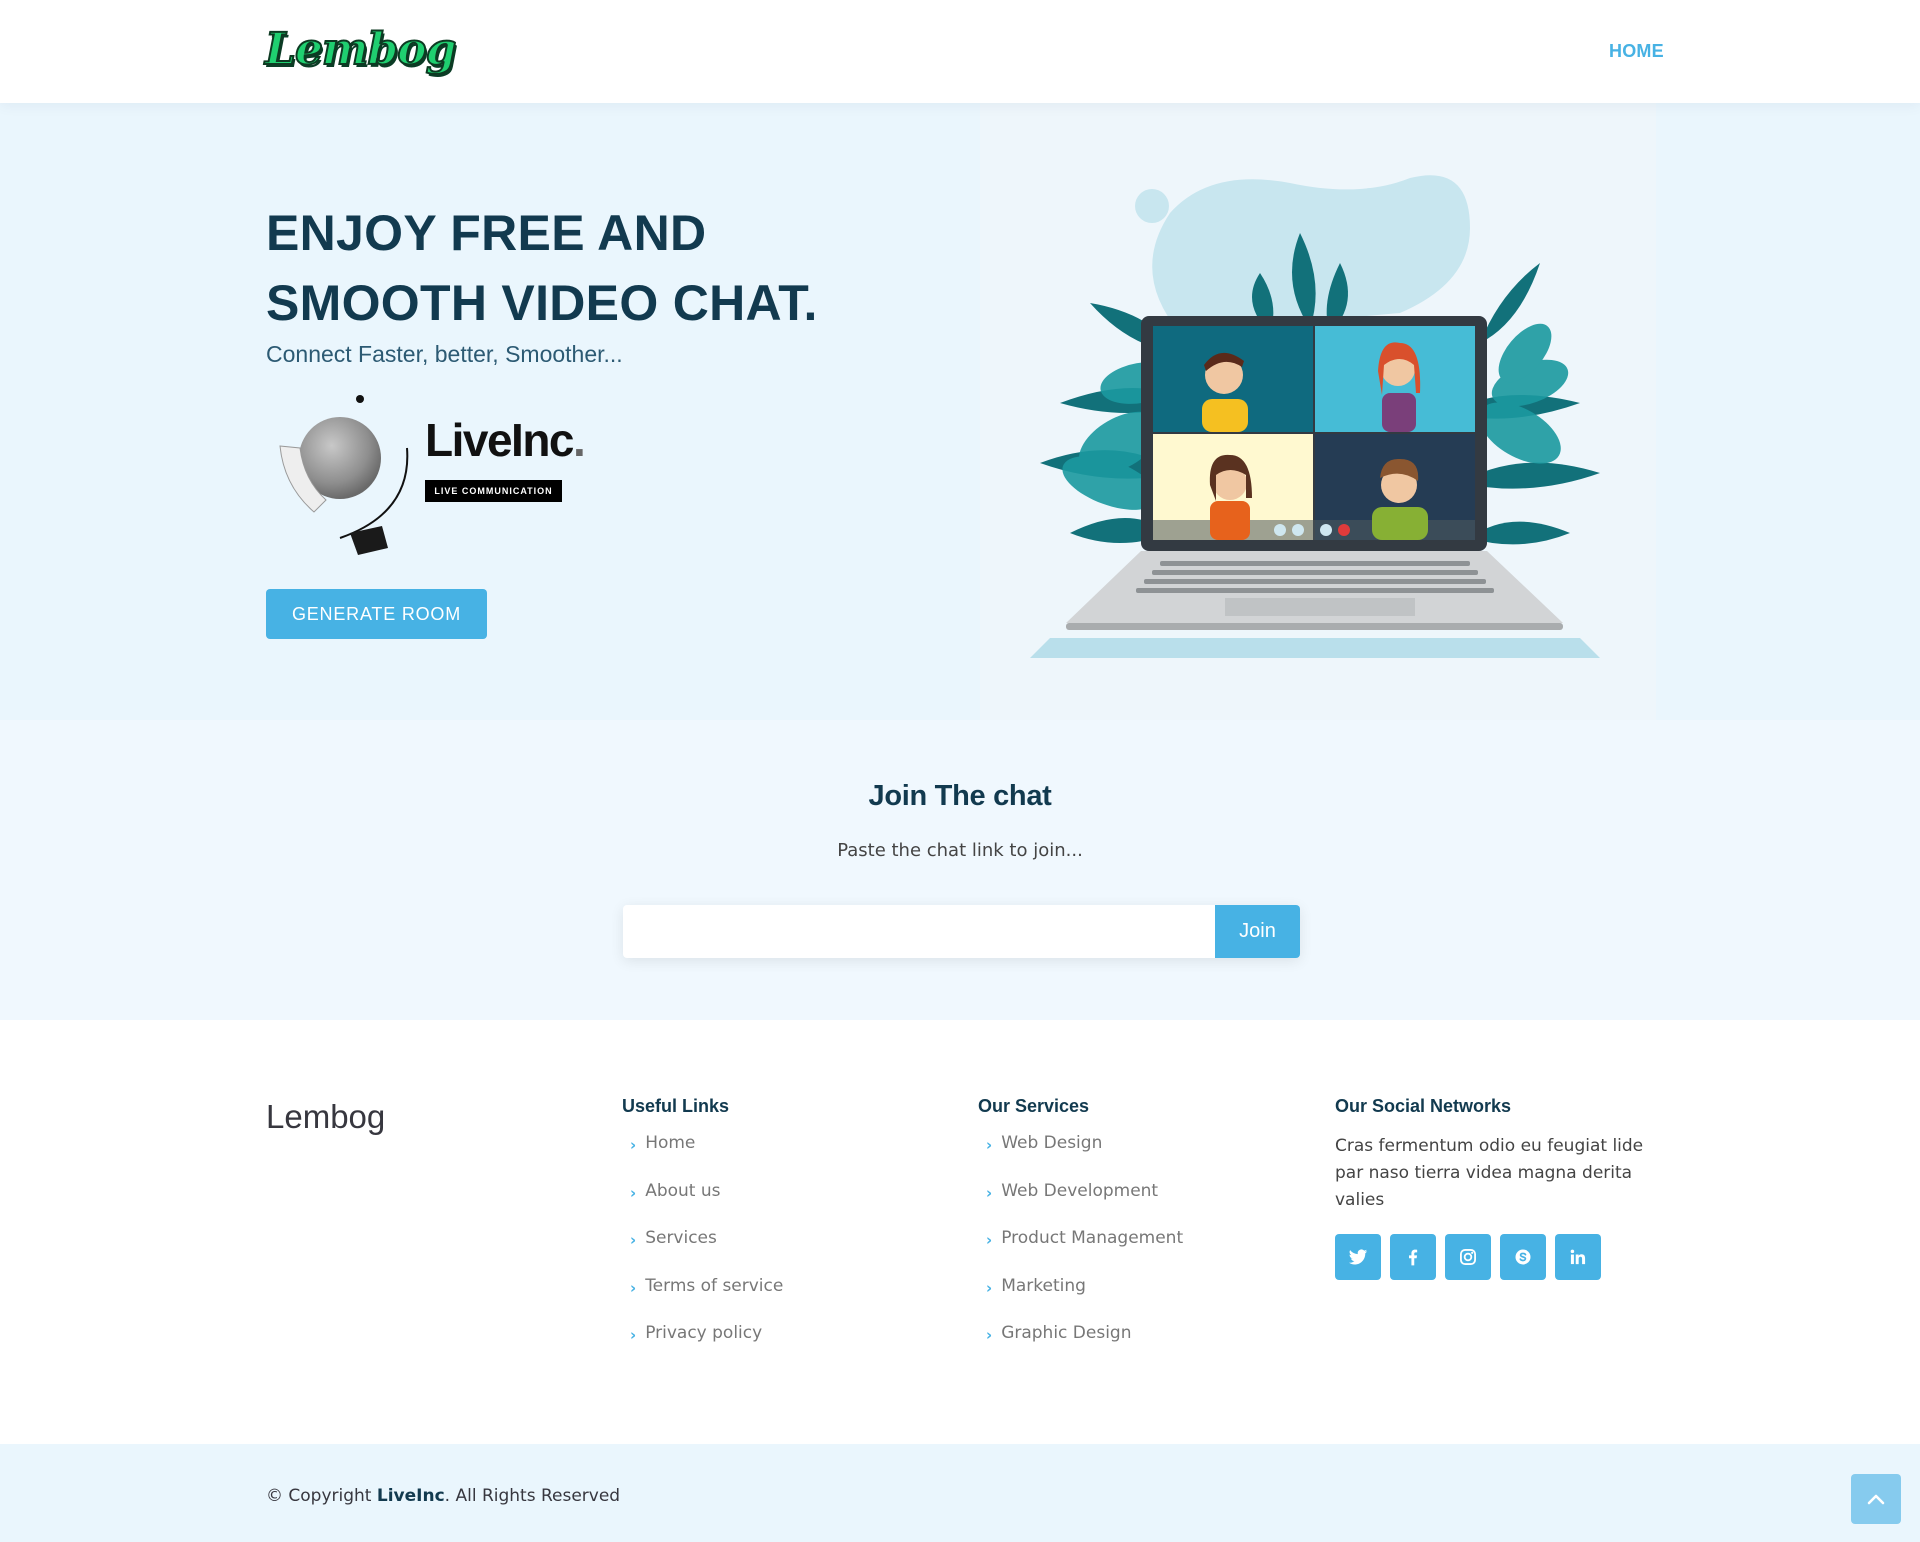 The image size is (1920, 1542). I want to click on footer-link-about: About us, so click(682, 1191).